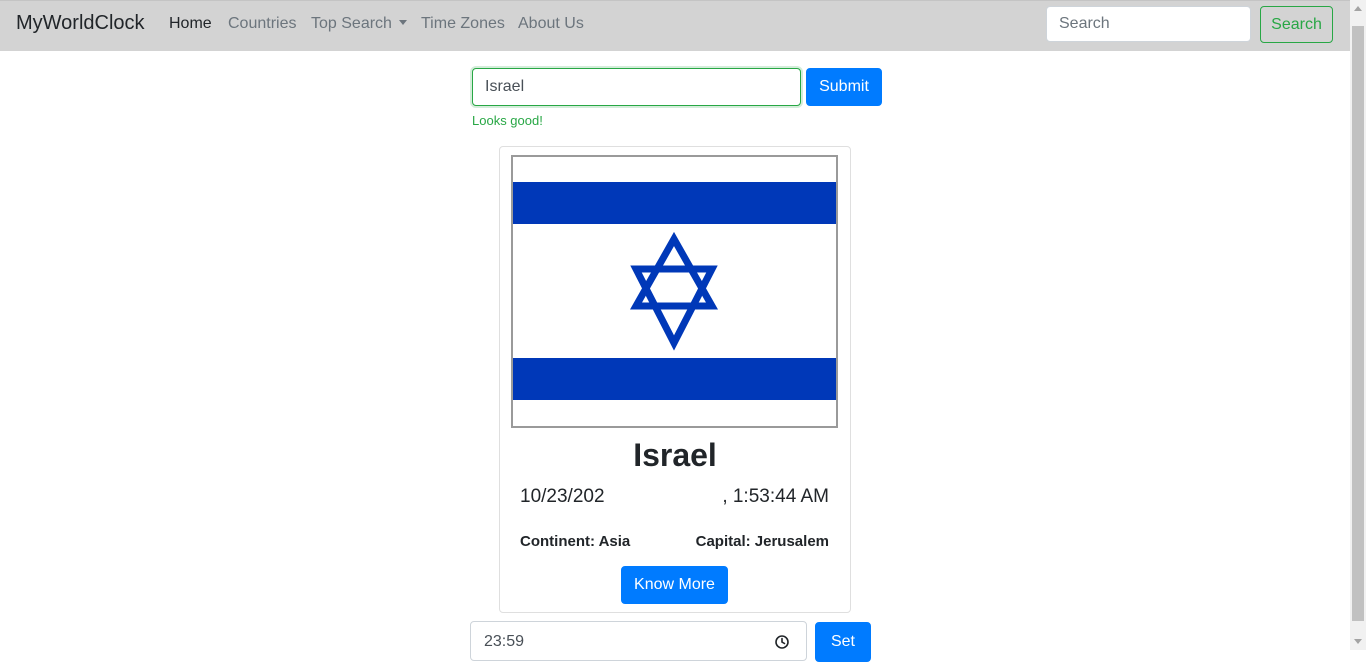 The height and width of the screenshot is (662, 1366). What do you see at coordinates (351, 23) in the screenshot?
I see `nav-top-search-label: Top Search` at bounding box center [351, 23].